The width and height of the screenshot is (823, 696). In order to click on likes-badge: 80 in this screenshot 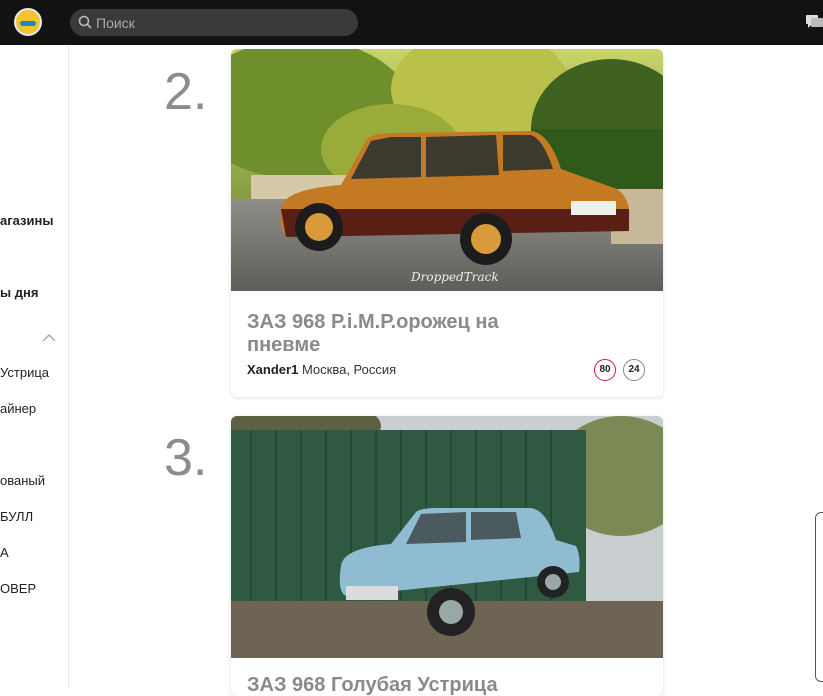, I will do `click(605, 370)`.